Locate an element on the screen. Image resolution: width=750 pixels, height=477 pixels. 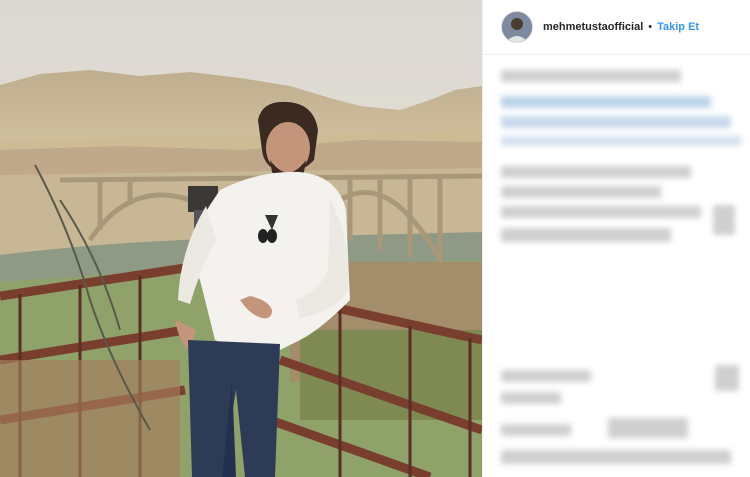
post-header: mehmetustaofficial • Takip Et is located at coordinates (616, 27).